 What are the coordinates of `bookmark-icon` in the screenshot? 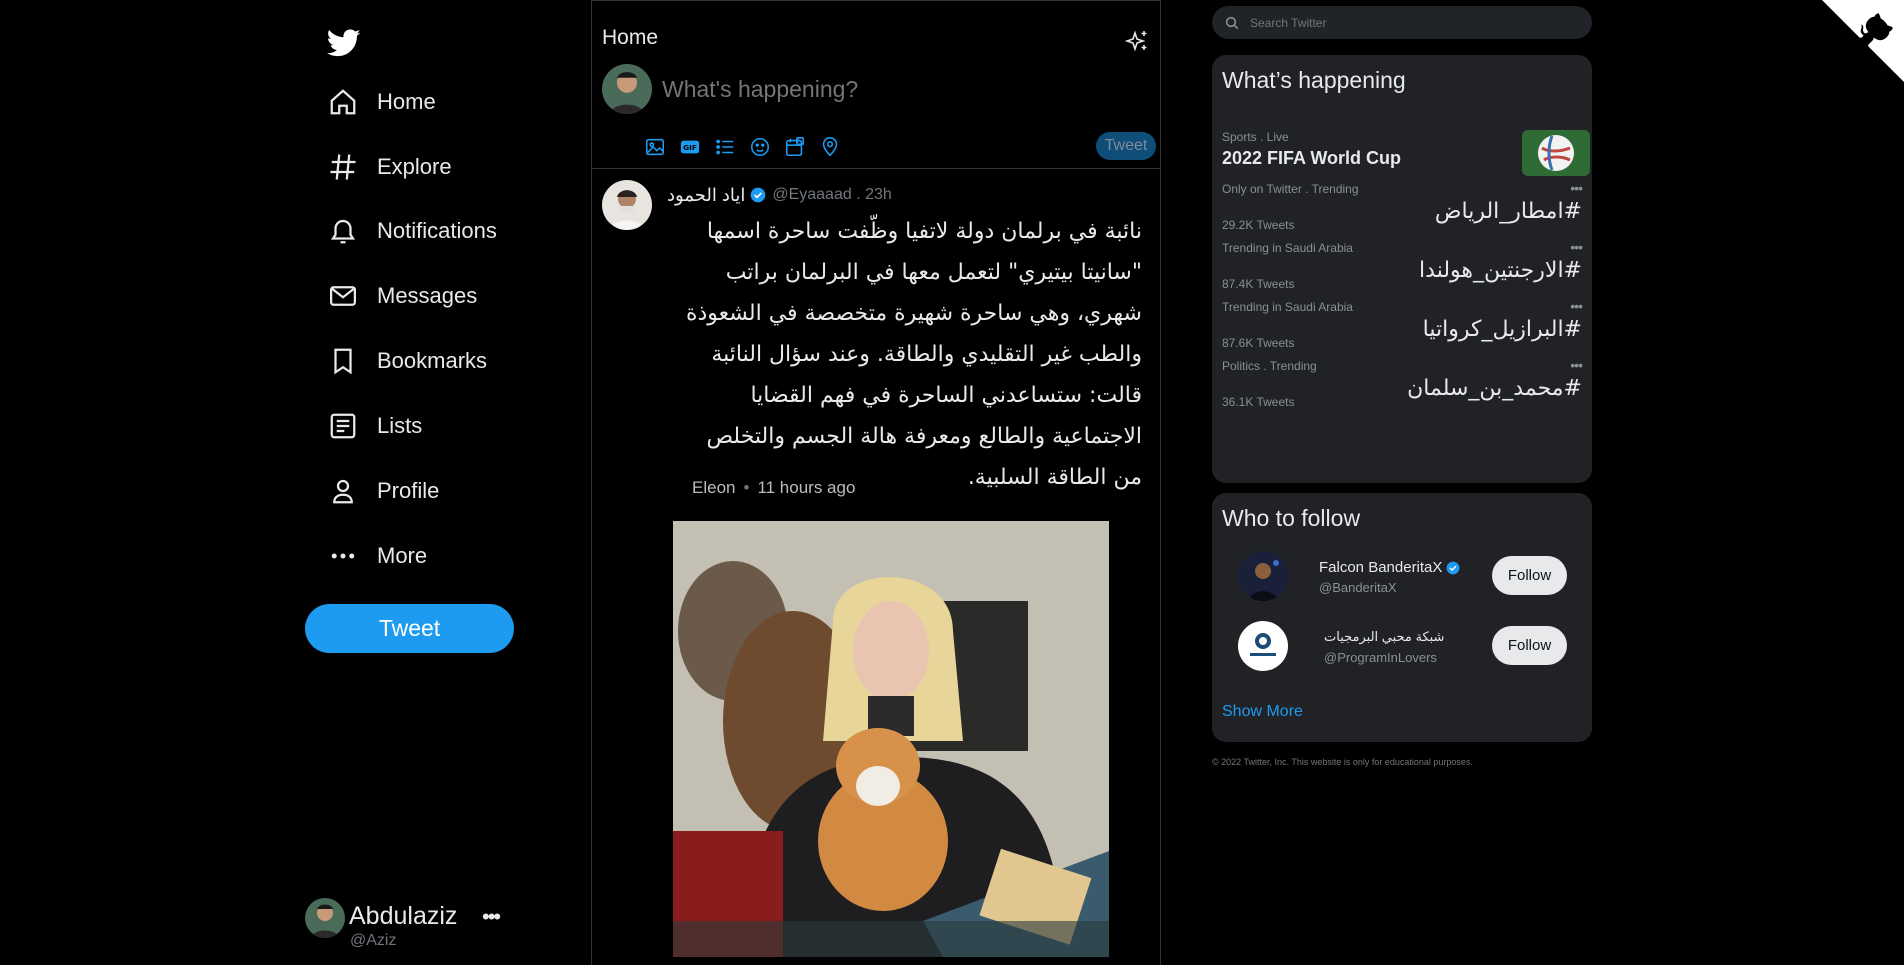 It's located at (343, 361).